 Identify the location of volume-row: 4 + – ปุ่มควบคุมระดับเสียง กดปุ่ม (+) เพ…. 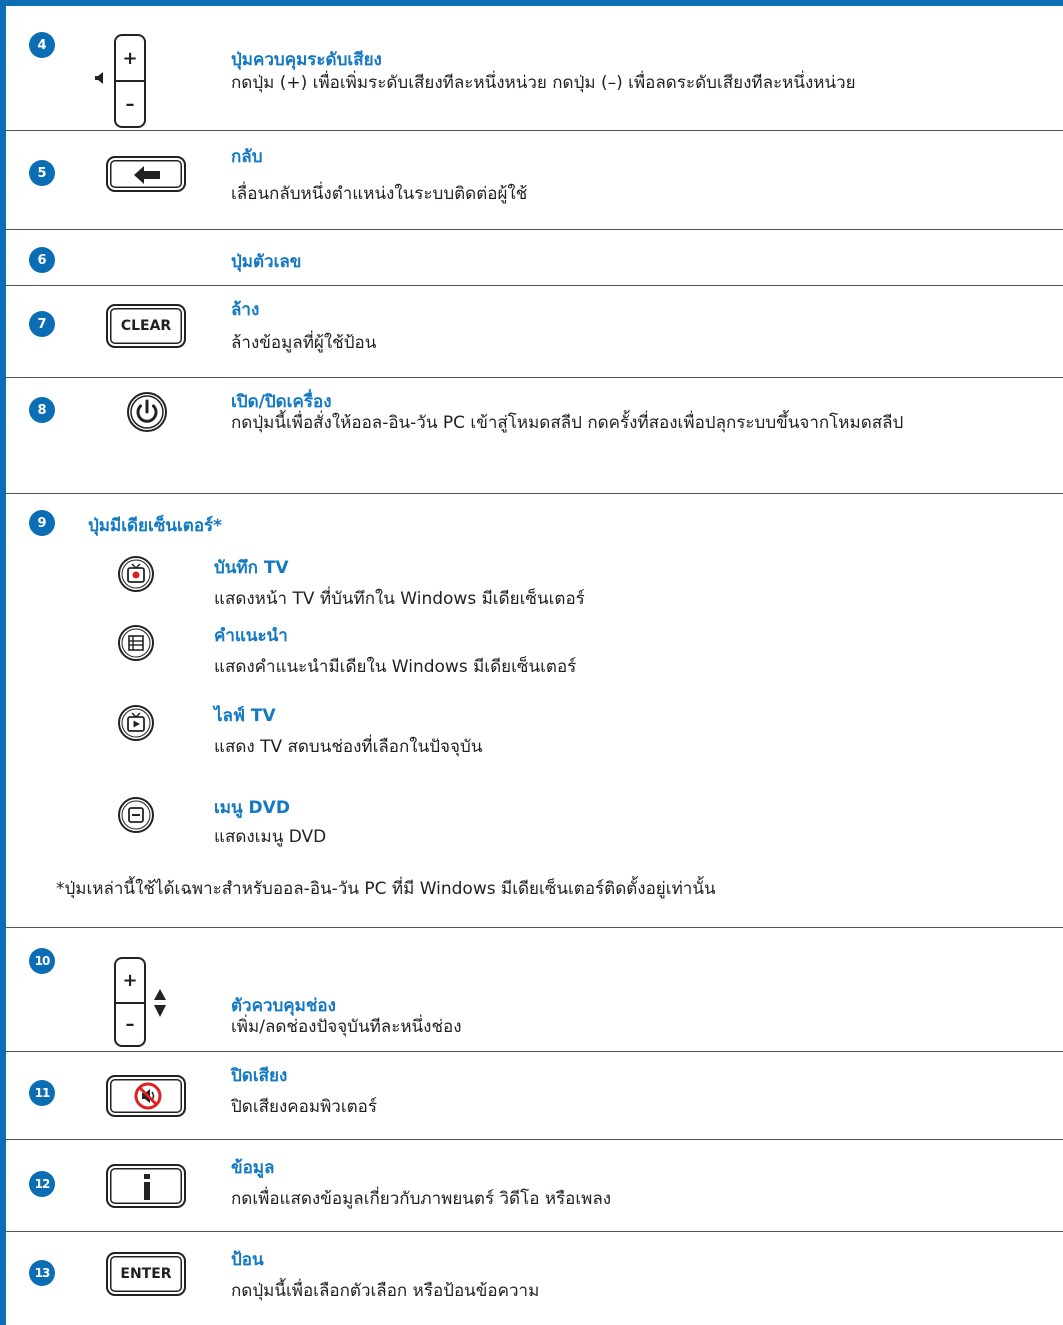
(534, 68).